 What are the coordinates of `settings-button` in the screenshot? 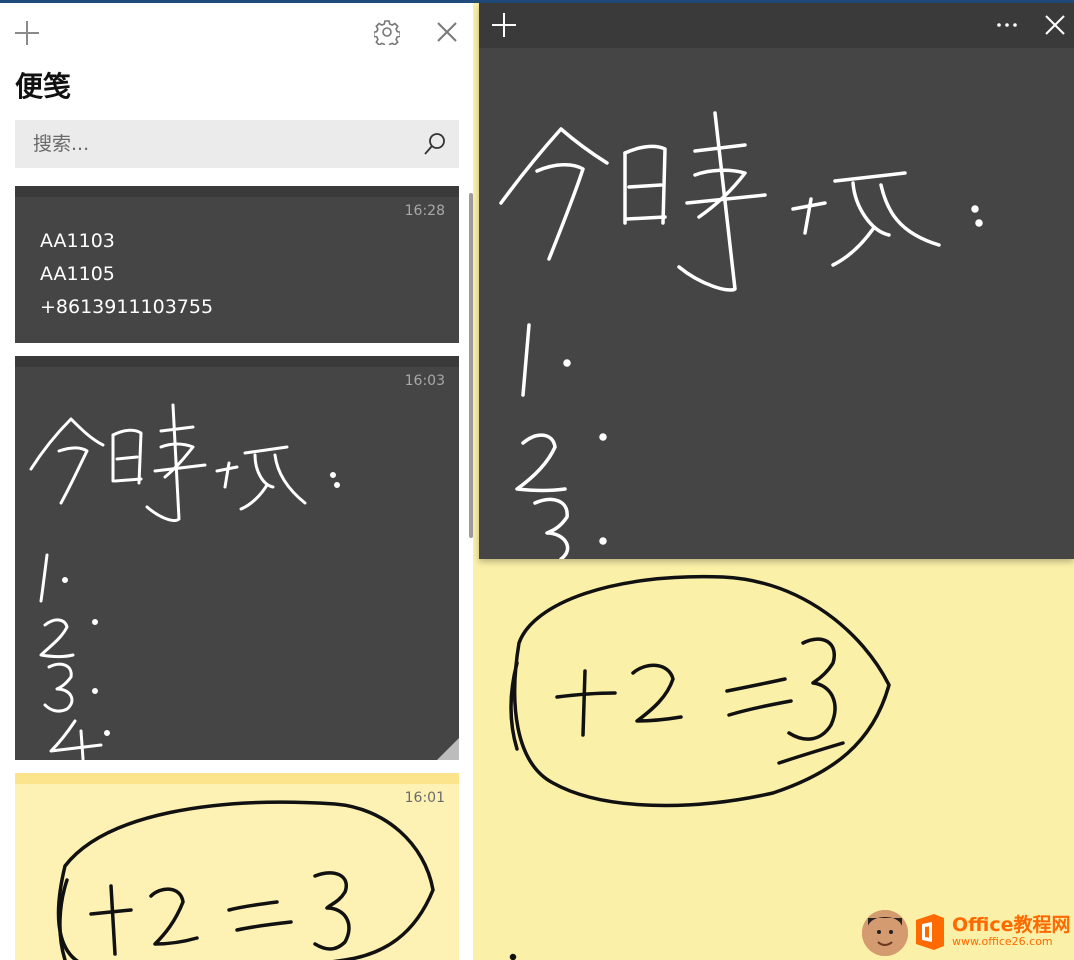 It's located at (387, 32).